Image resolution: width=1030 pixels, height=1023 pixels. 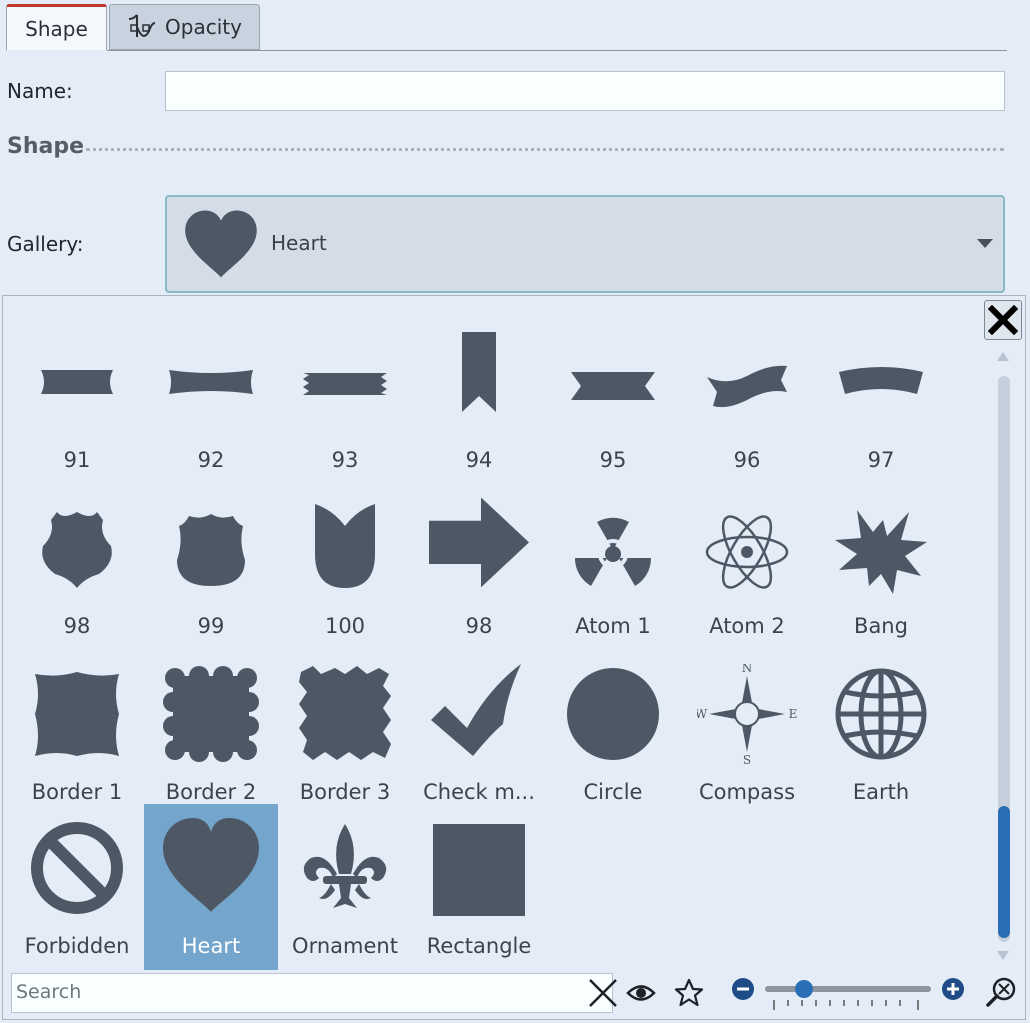 I want to click on radiation-icon, so click(x=613, y=551).